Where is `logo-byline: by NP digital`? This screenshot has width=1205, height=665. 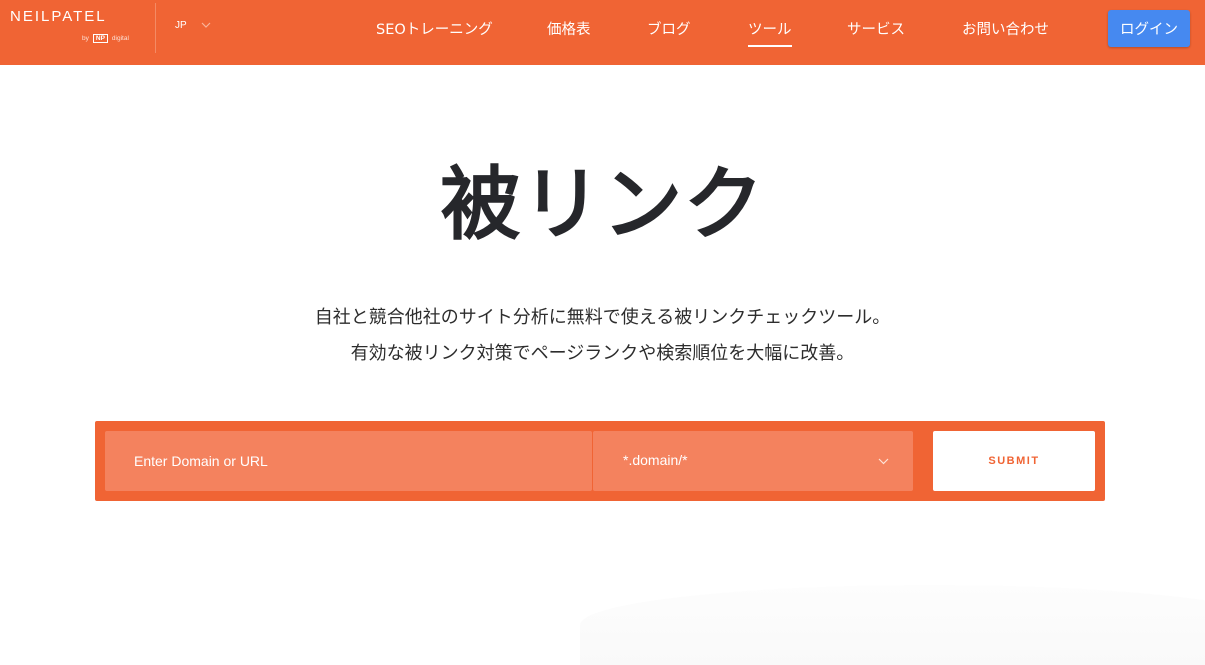
logo-byline: by NP digital is located at coordinates (105, 38).